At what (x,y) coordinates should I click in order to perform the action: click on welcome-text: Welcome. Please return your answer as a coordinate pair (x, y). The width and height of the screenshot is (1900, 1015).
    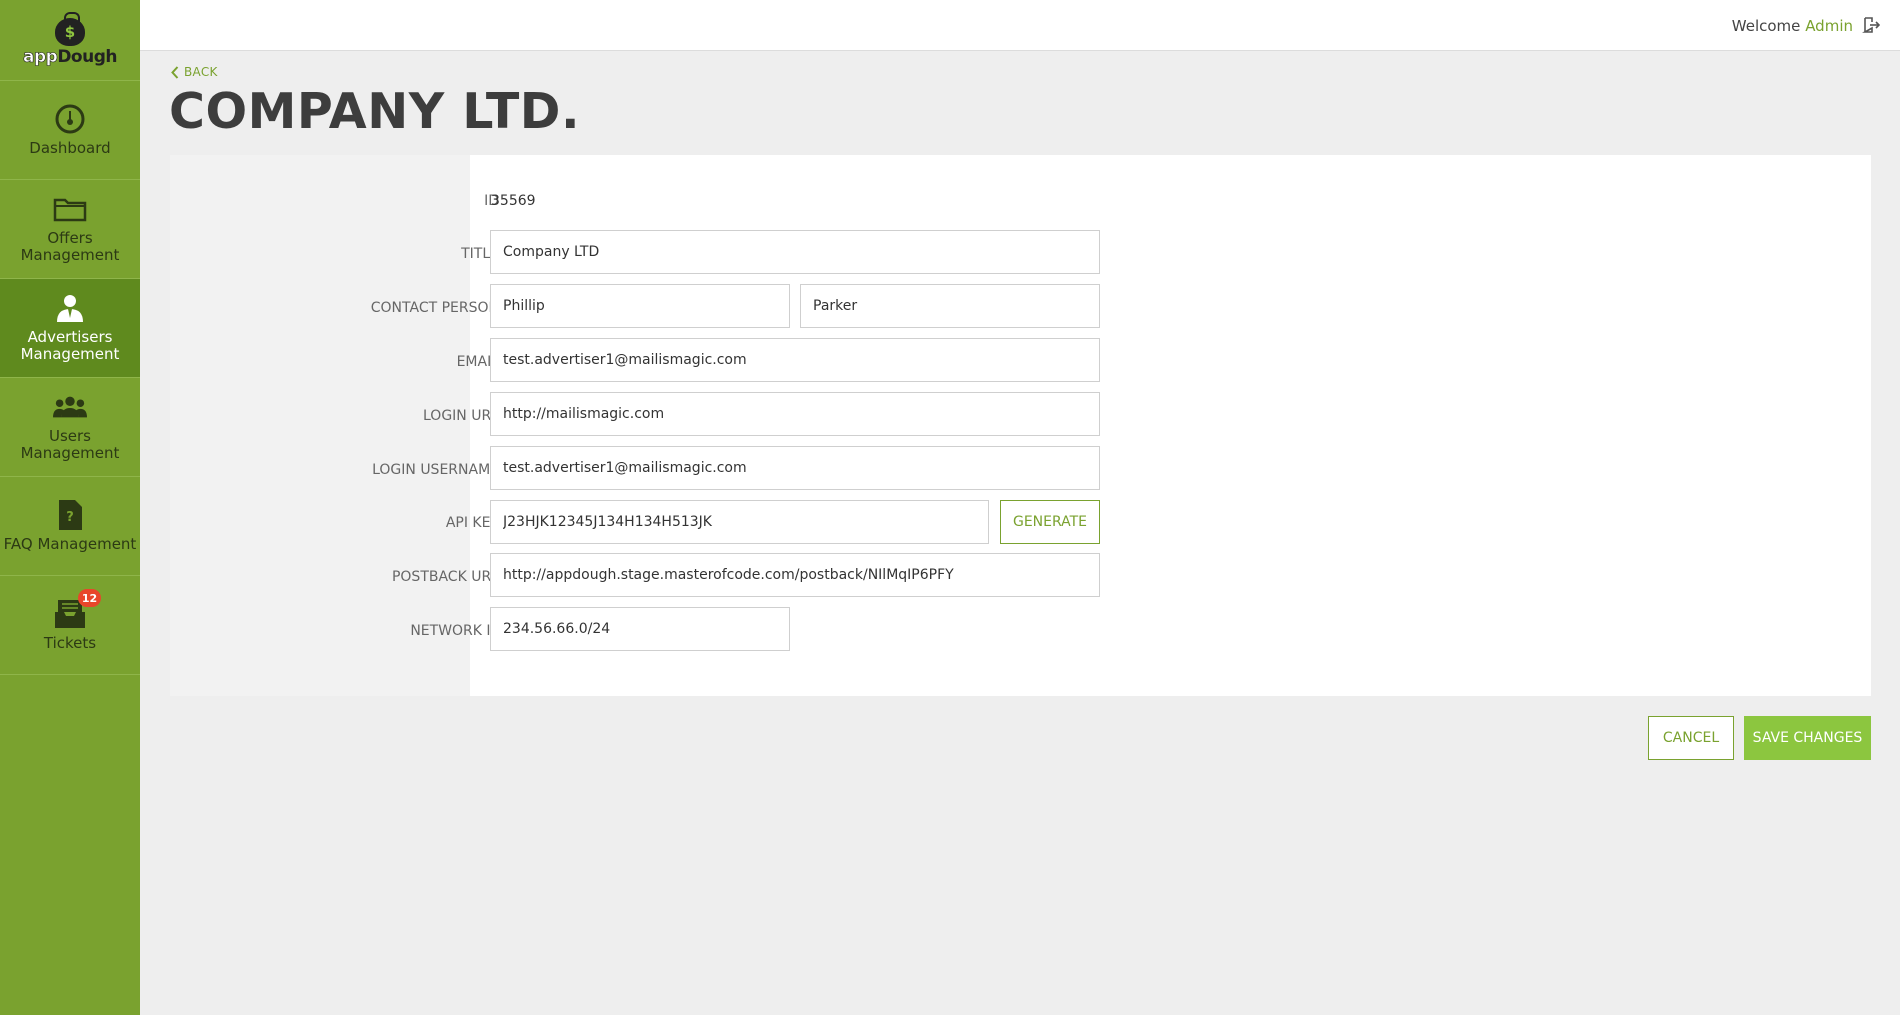
    Looking at the image, I should click on (1766, 26).